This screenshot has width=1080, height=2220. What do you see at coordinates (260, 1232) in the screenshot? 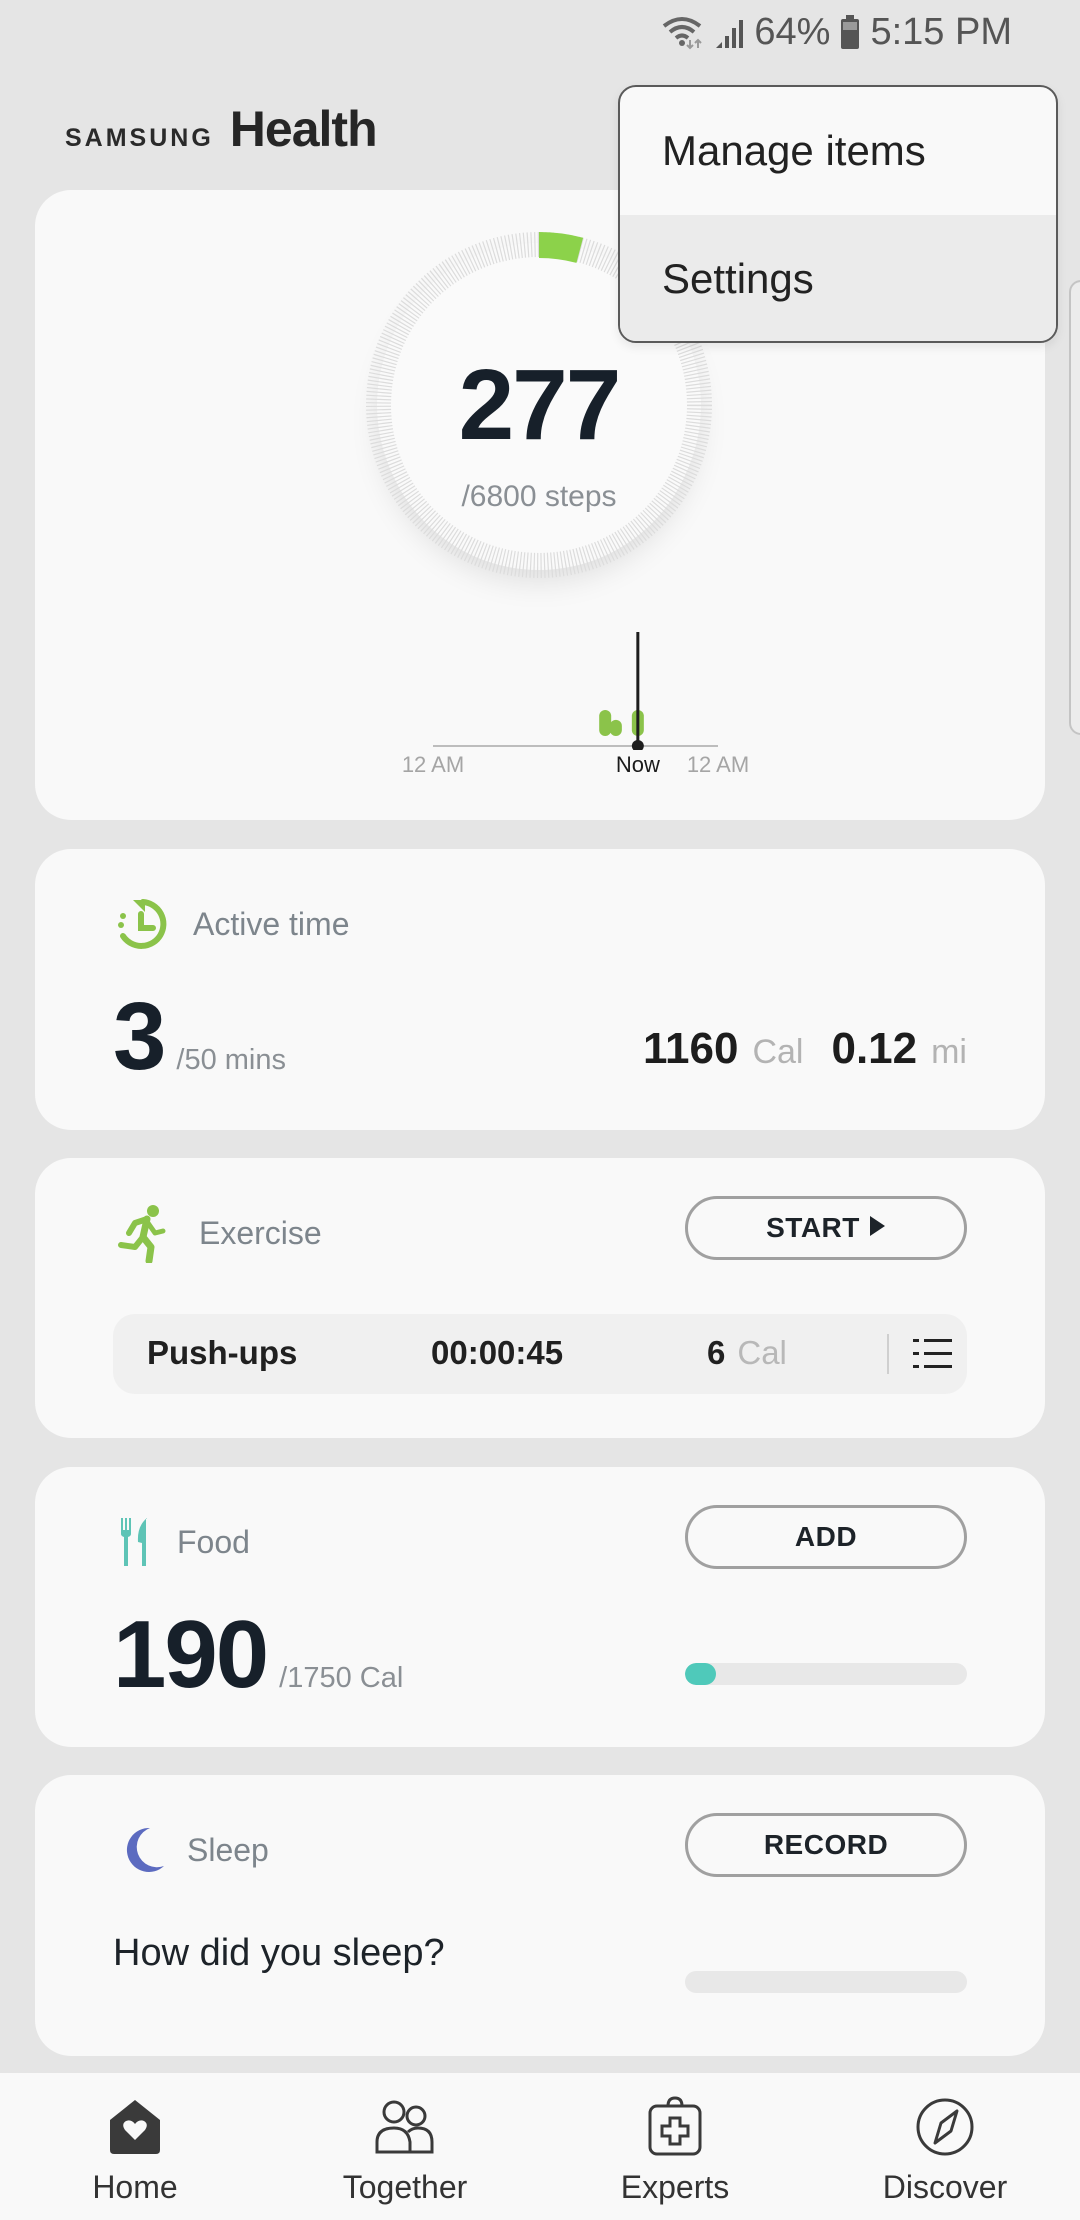
I see `exercise-title: Exercise` at bounding box center [260, 1232].